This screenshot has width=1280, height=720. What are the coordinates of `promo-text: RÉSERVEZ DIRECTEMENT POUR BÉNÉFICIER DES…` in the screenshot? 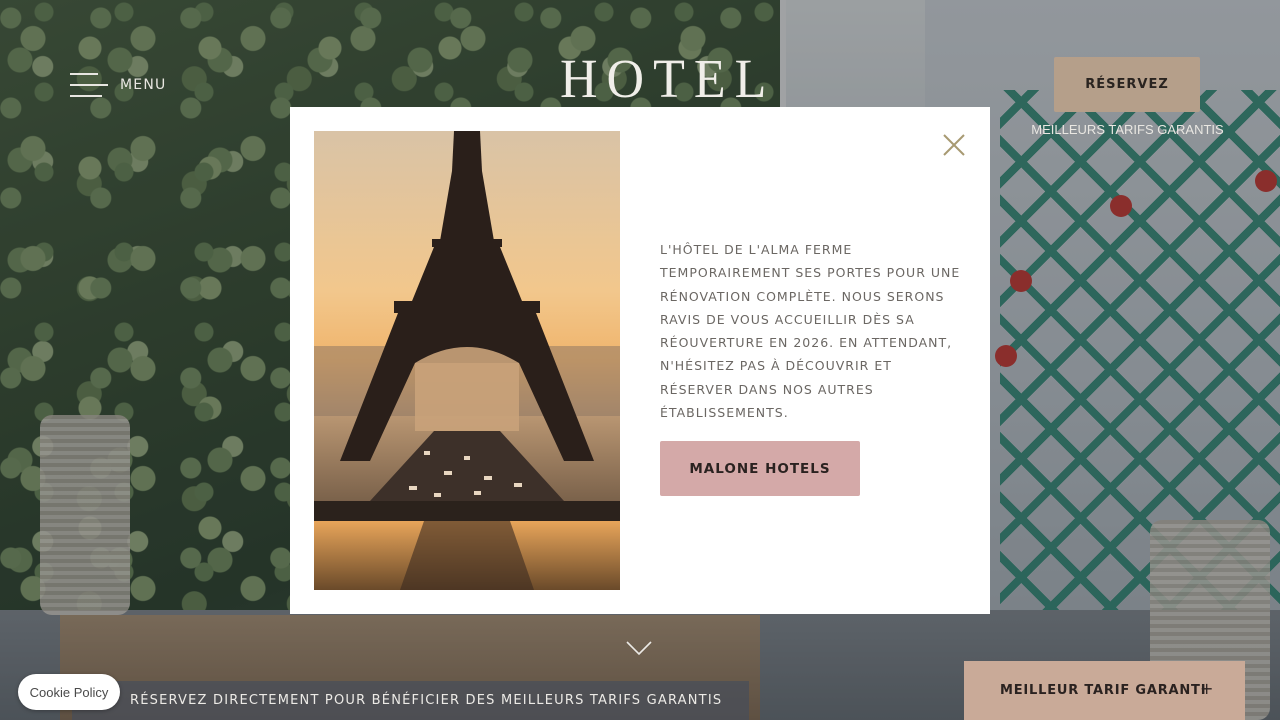 It's located at (426, 700).